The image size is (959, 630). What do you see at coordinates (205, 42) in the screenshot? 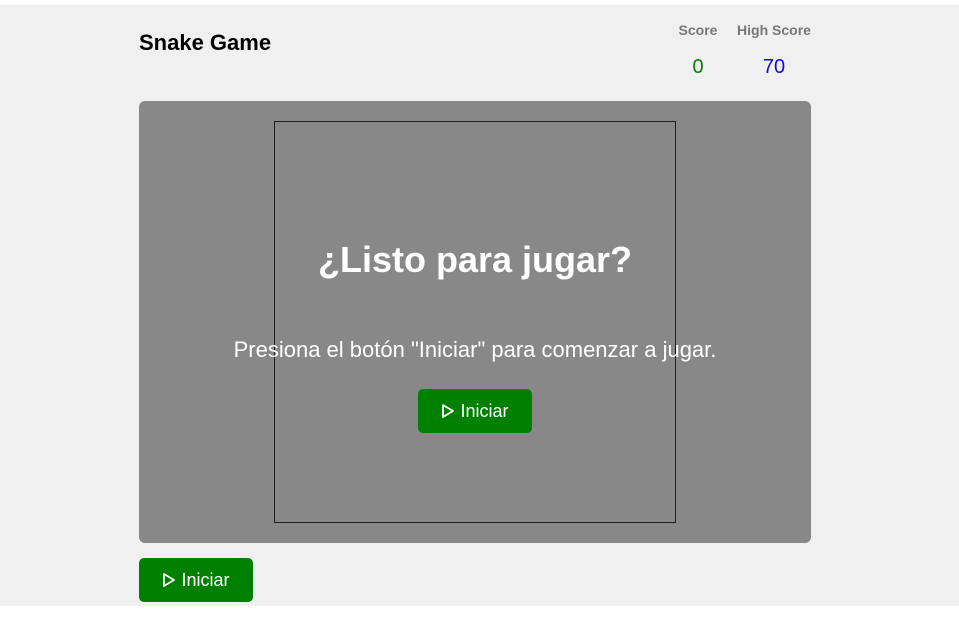
I see `page-title: Snake Game` at bounding box center [205, 42].